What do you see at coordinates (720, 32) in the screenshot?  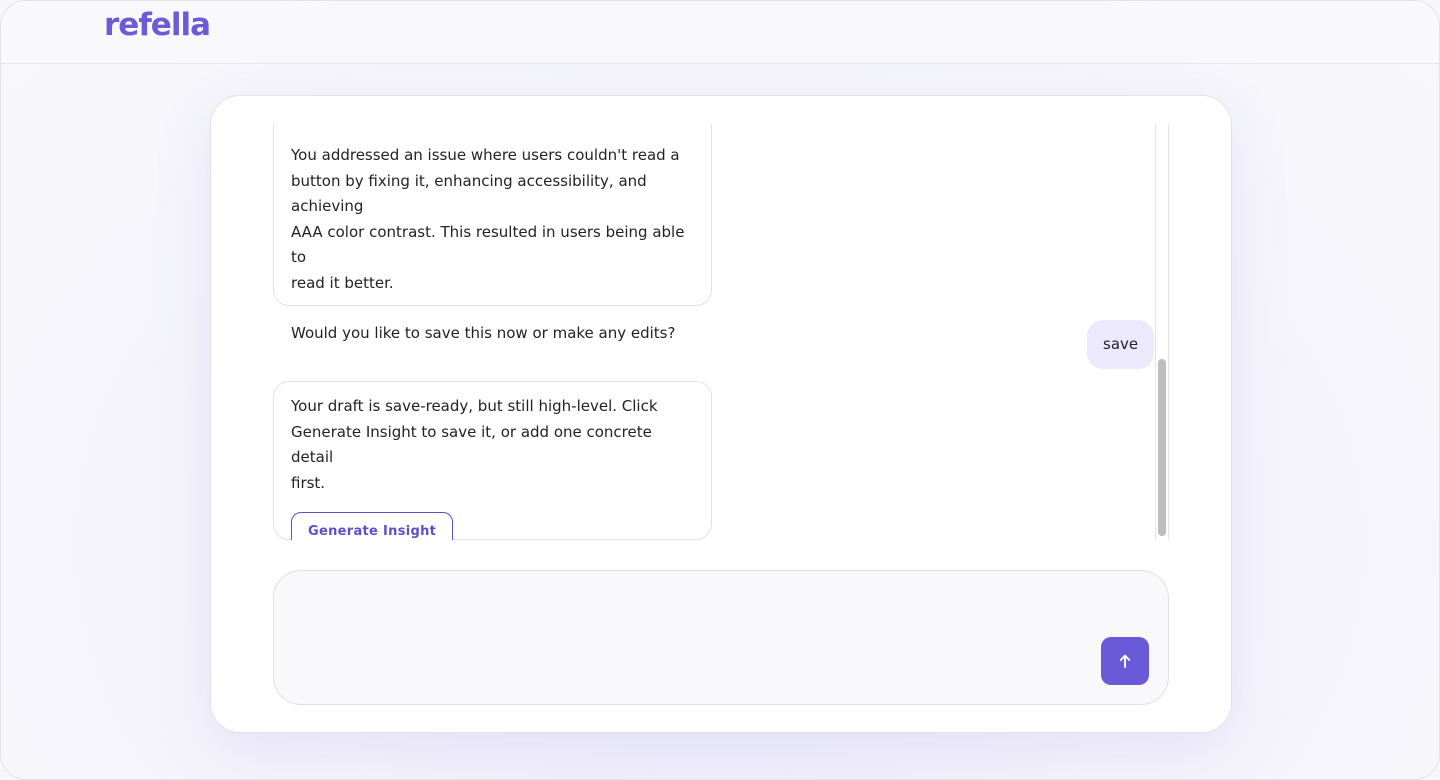 I see `top-bar: refella` at bounding box center [720, 32].